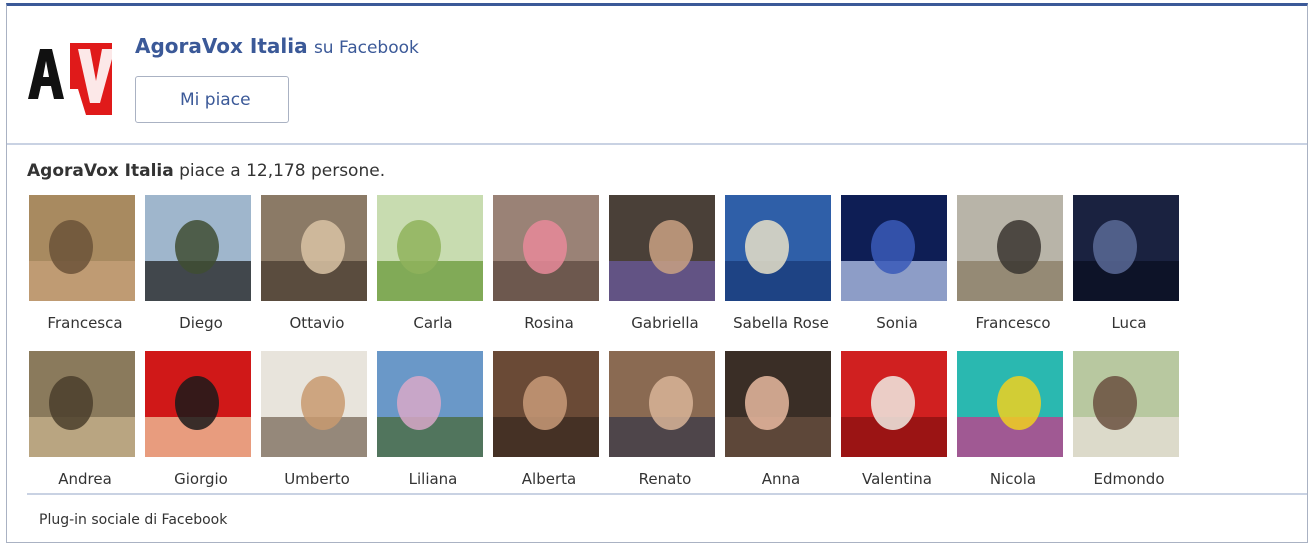  I want to click on fan-name: Anna, so click(781, 479).